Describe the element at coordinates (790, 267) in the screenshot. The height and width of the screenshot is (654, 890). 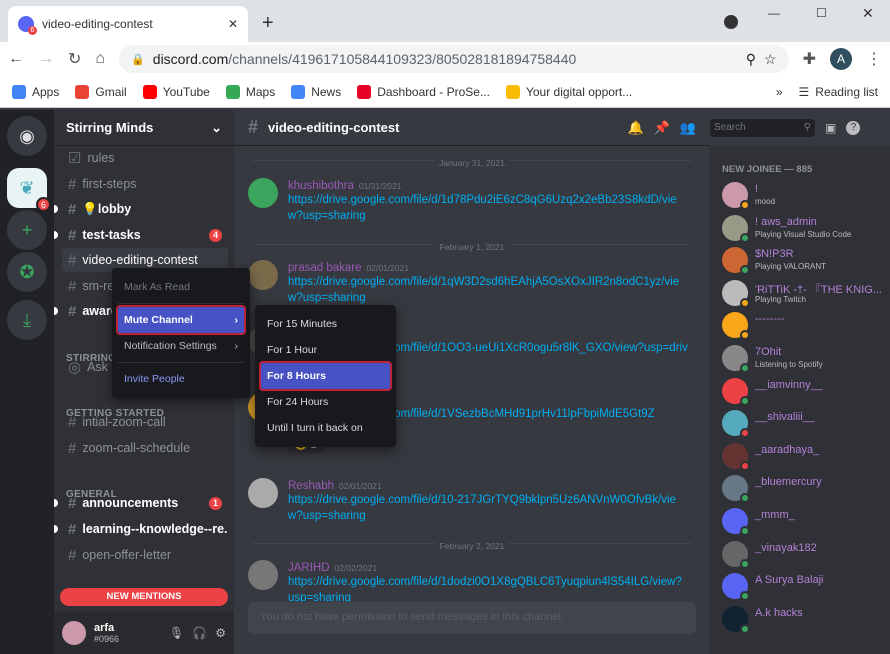
I see `member-activity: Playing VALORANT` at that location.